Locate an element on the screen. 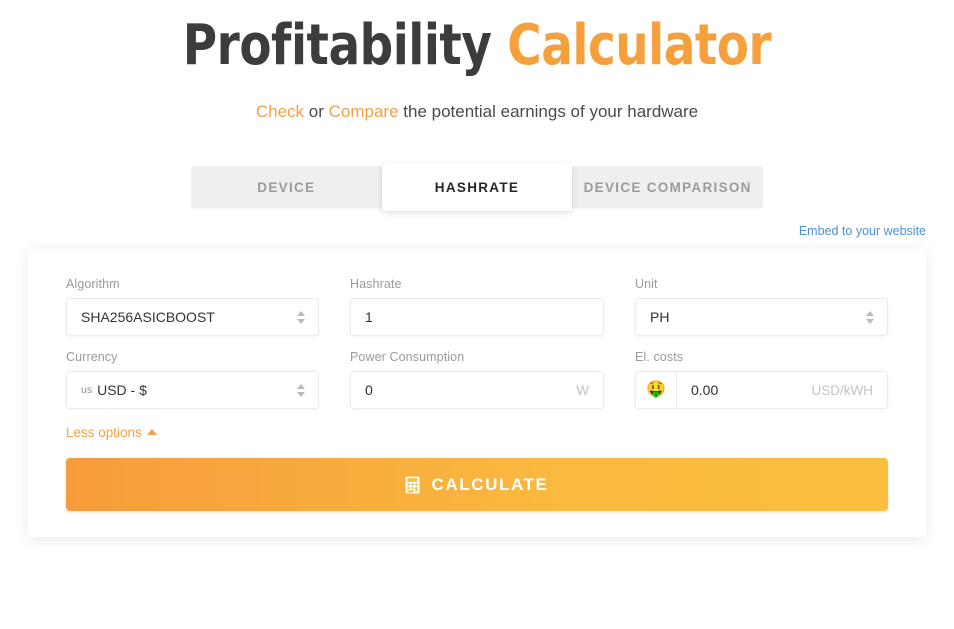 The height and width of the screenshot is (629, 954). field-unit: Unit PH is located at coordinates (761, 313).